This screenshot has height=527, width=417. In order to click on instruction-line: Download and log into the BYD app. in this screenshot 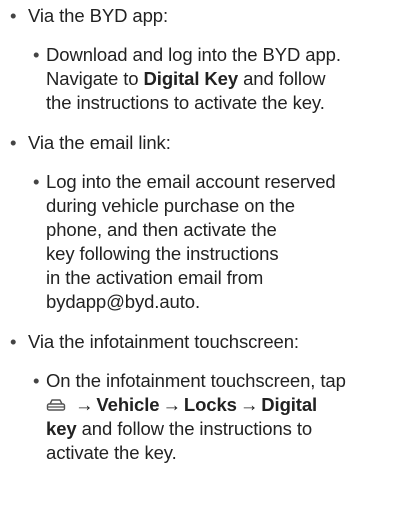, I will do `click(193, 54)`.